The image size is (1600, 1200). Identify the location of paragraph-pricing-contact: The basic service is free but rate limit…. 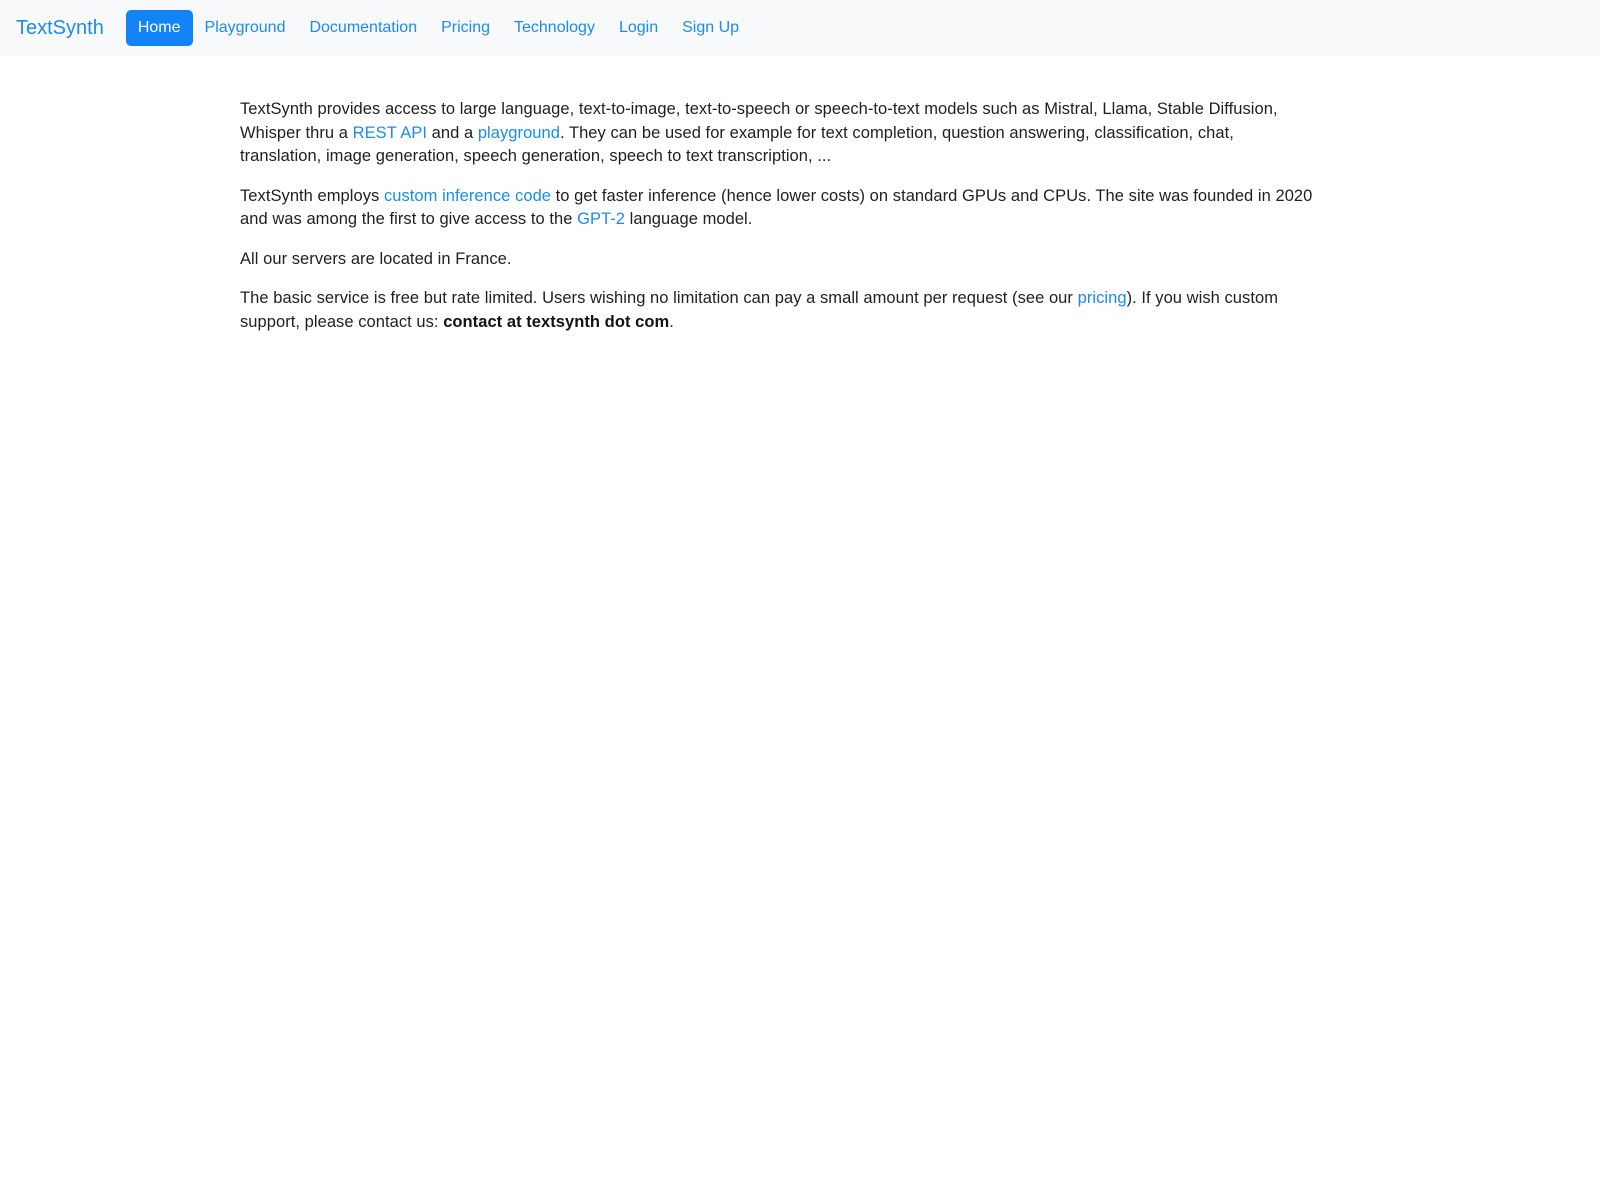
(779, 310).